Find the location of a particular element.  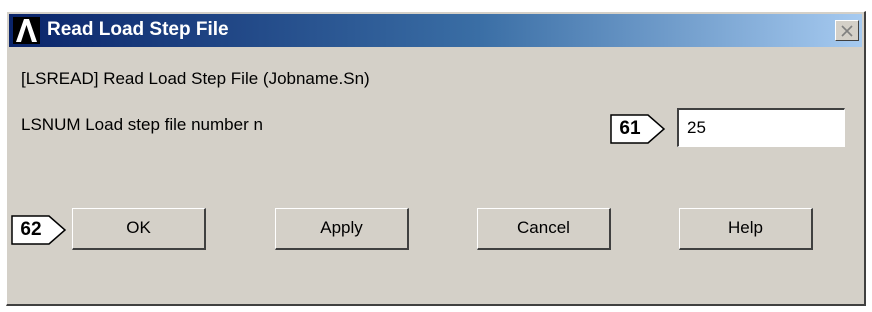

apply-button: Apply is located at coordinates (342, 229).